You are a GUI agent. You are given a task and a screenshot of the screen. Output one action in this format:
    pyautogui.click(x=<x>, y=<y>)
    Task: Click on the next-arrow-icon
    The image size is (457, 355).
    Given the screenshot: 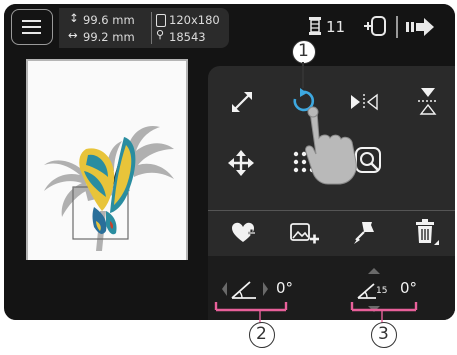 What is the action you would take?
    pyautogui.click(x=421, y=27)
    